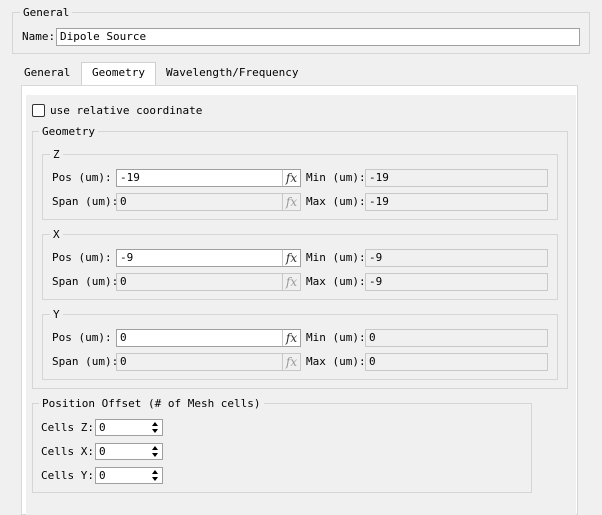  Describe the element at coordinates (82, 337) in the screenshot. I see `y-pos-label: Pos (um):` at that location.